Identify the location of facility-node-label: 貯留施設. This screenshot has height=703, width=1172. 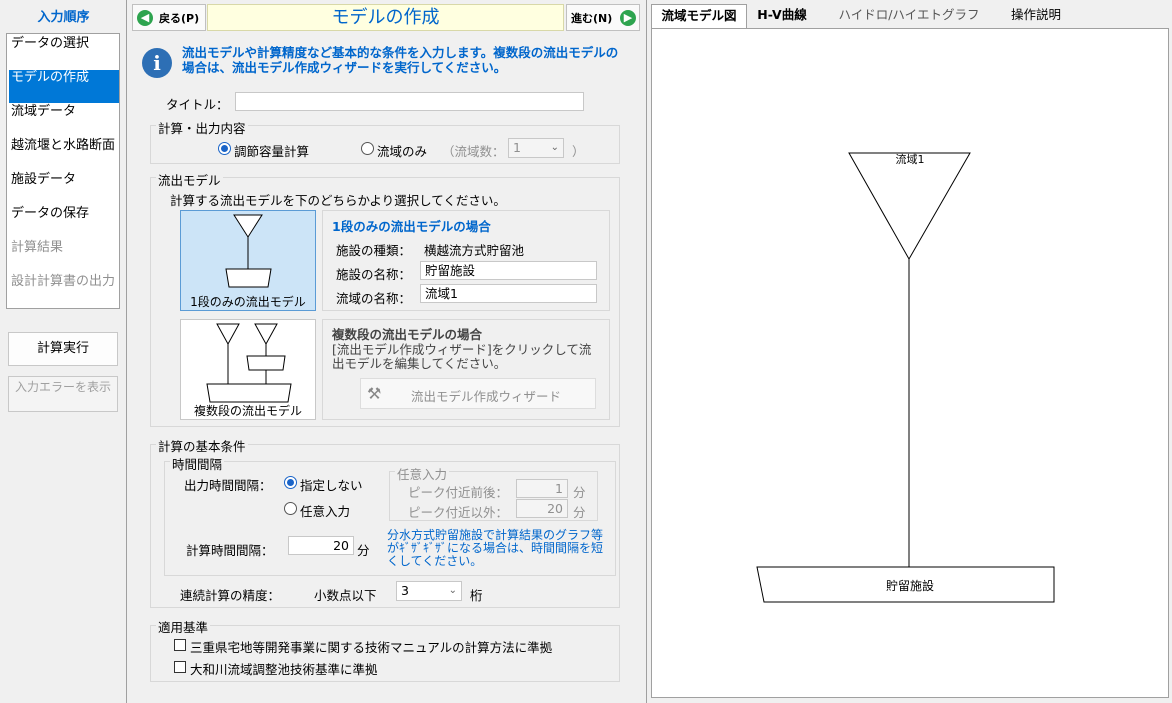
(909, 586).